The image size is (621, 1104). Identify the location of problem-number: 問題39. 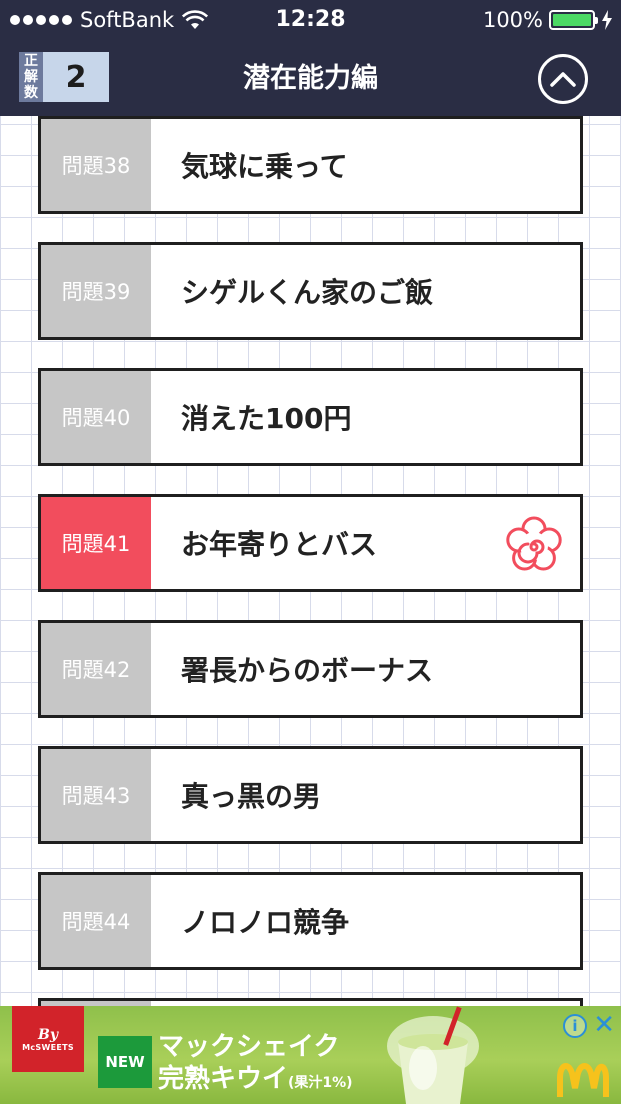
(96, 291).